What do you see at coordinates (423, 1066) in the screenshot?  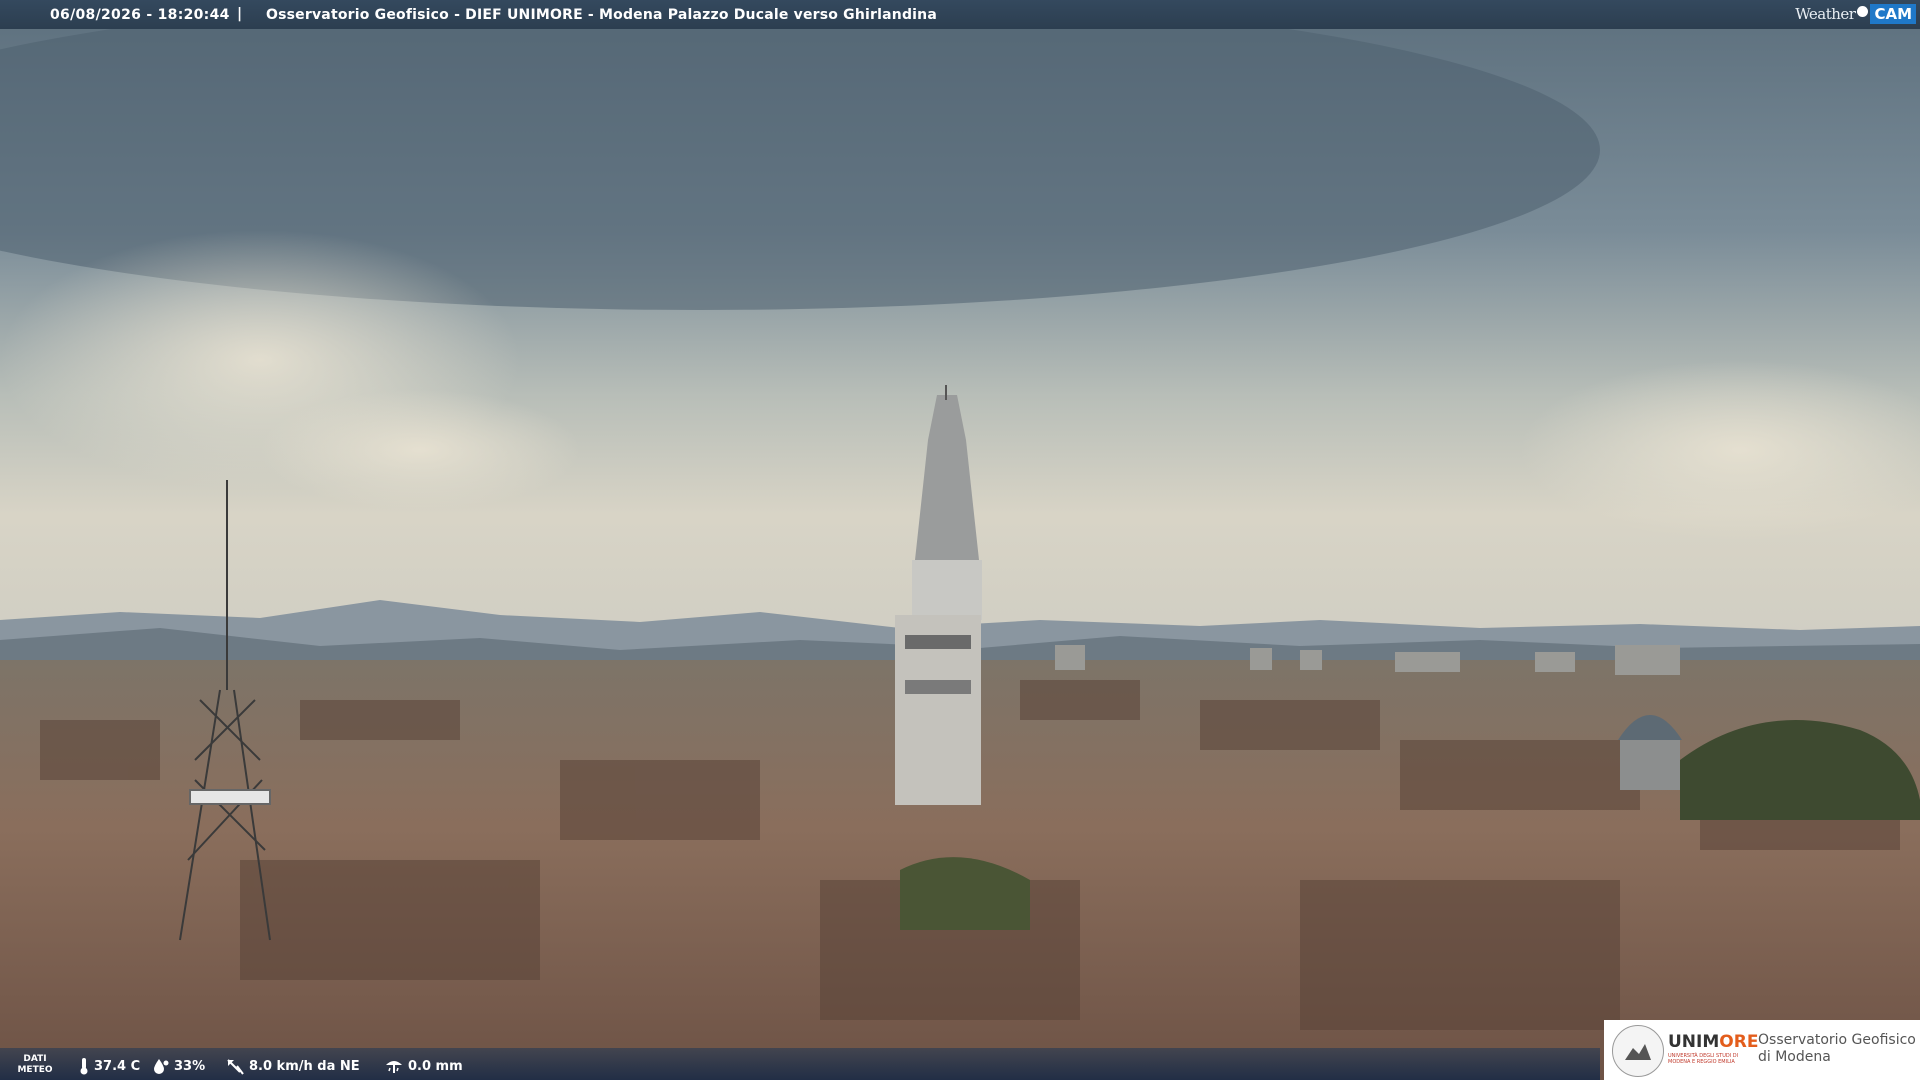 I see `rain-reading: 0.0 mm` at bounding box center [423, 1066].